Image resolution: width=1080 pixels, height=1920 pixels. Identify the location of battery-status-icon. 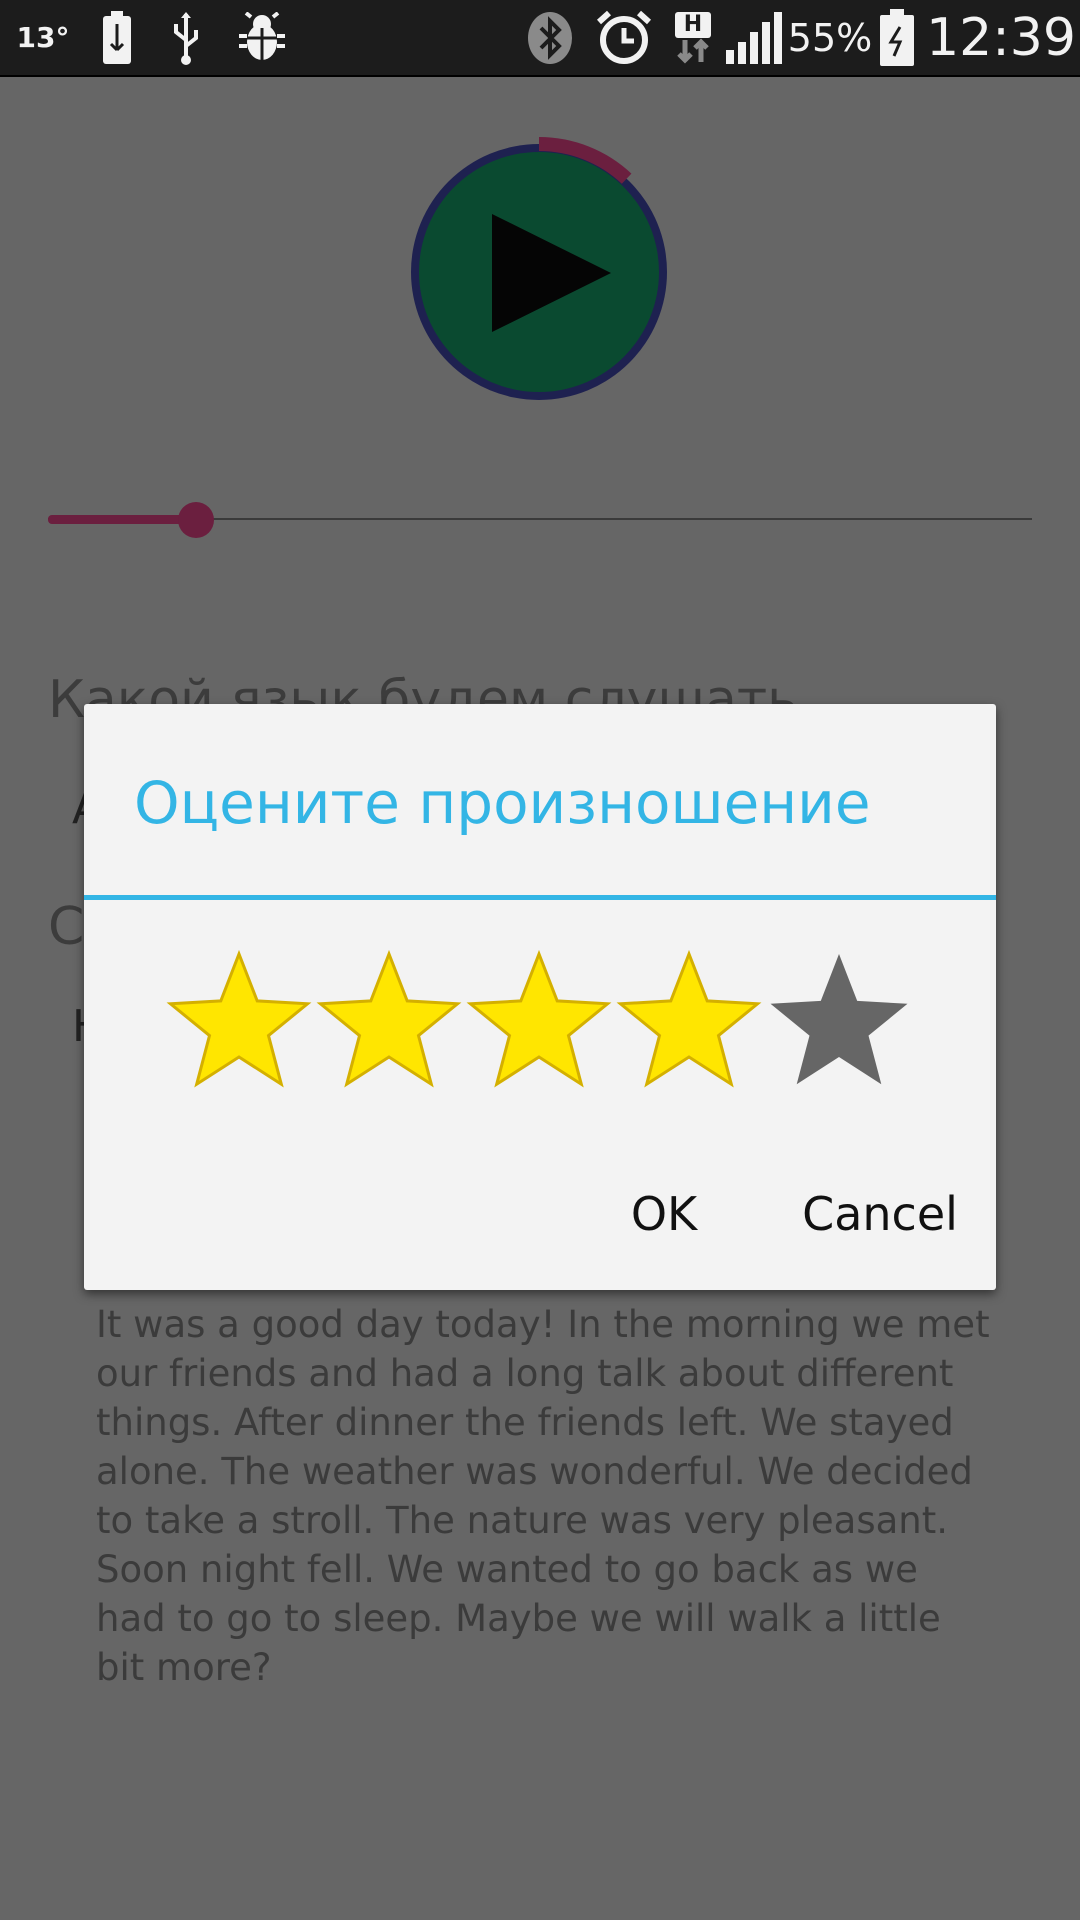
(117, 37).